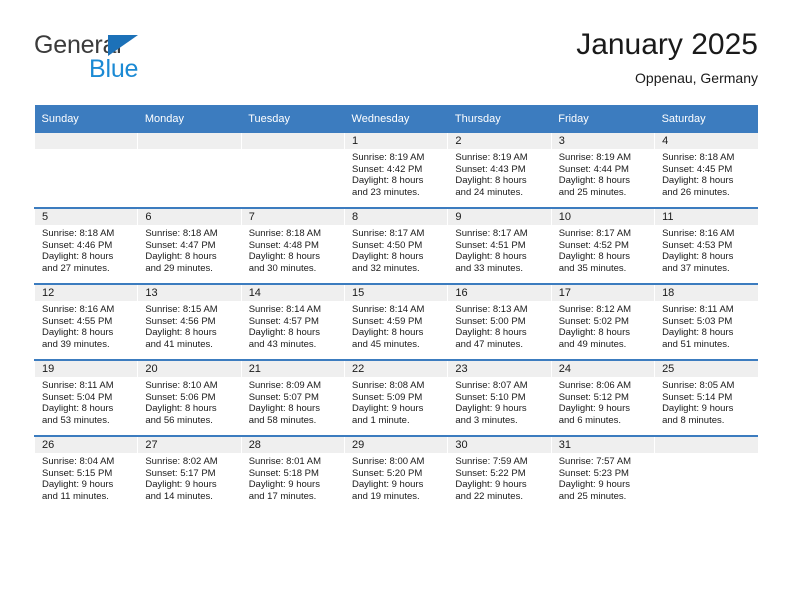  Describe the element at coordinates (489, 344) in the screenshot. I see `day-daylight-line: and 47 minutes.` at that location.